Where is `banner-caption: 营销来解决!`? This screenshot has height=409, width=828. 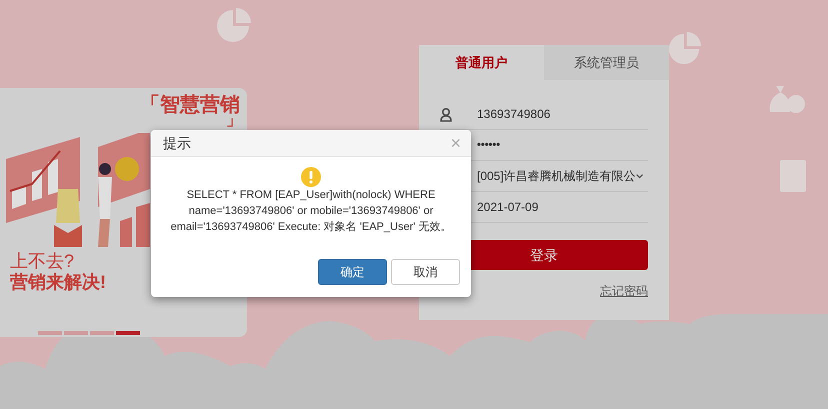 banner-caption: 营销来解决! is located at coordinates (57, 282).